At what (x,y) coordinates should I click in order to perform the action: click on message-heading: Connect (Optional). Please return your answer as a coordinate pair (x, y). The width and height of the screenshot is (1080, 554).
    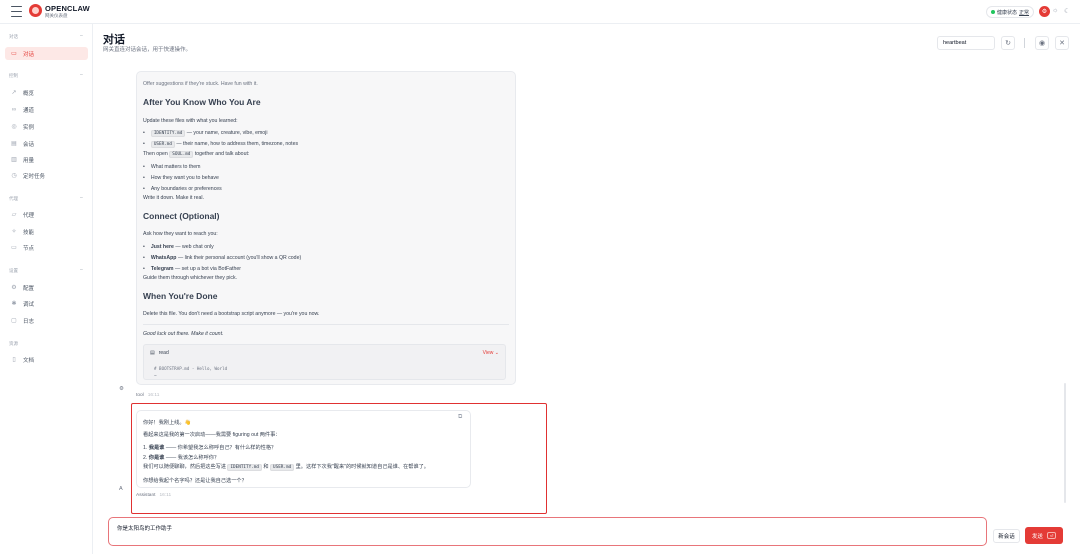
    Looking at the image, I should click on (181, 216).